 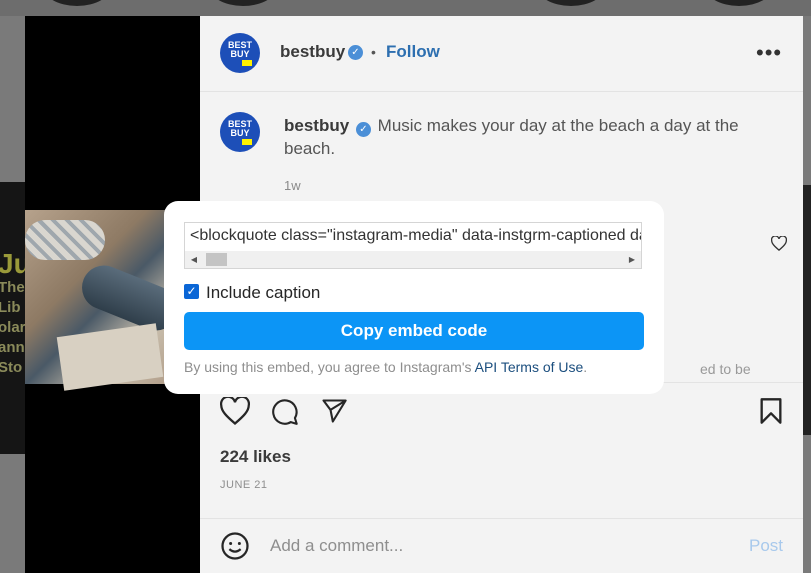 I want to click on heart-icon, so click(x=235, y=411).